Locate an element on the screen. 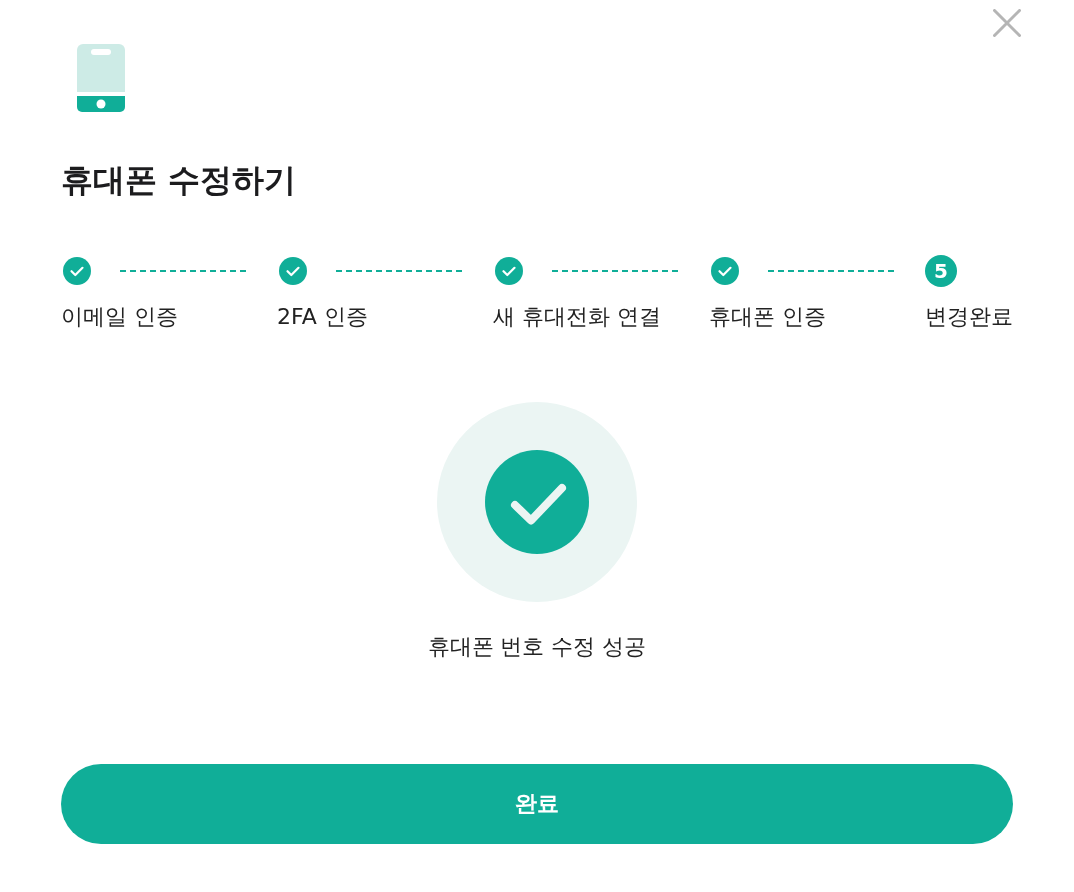 Image resolution: width=1074 pixels, height=892 pixels. step-label: 변경완료 is located at coordinates (969, 317).